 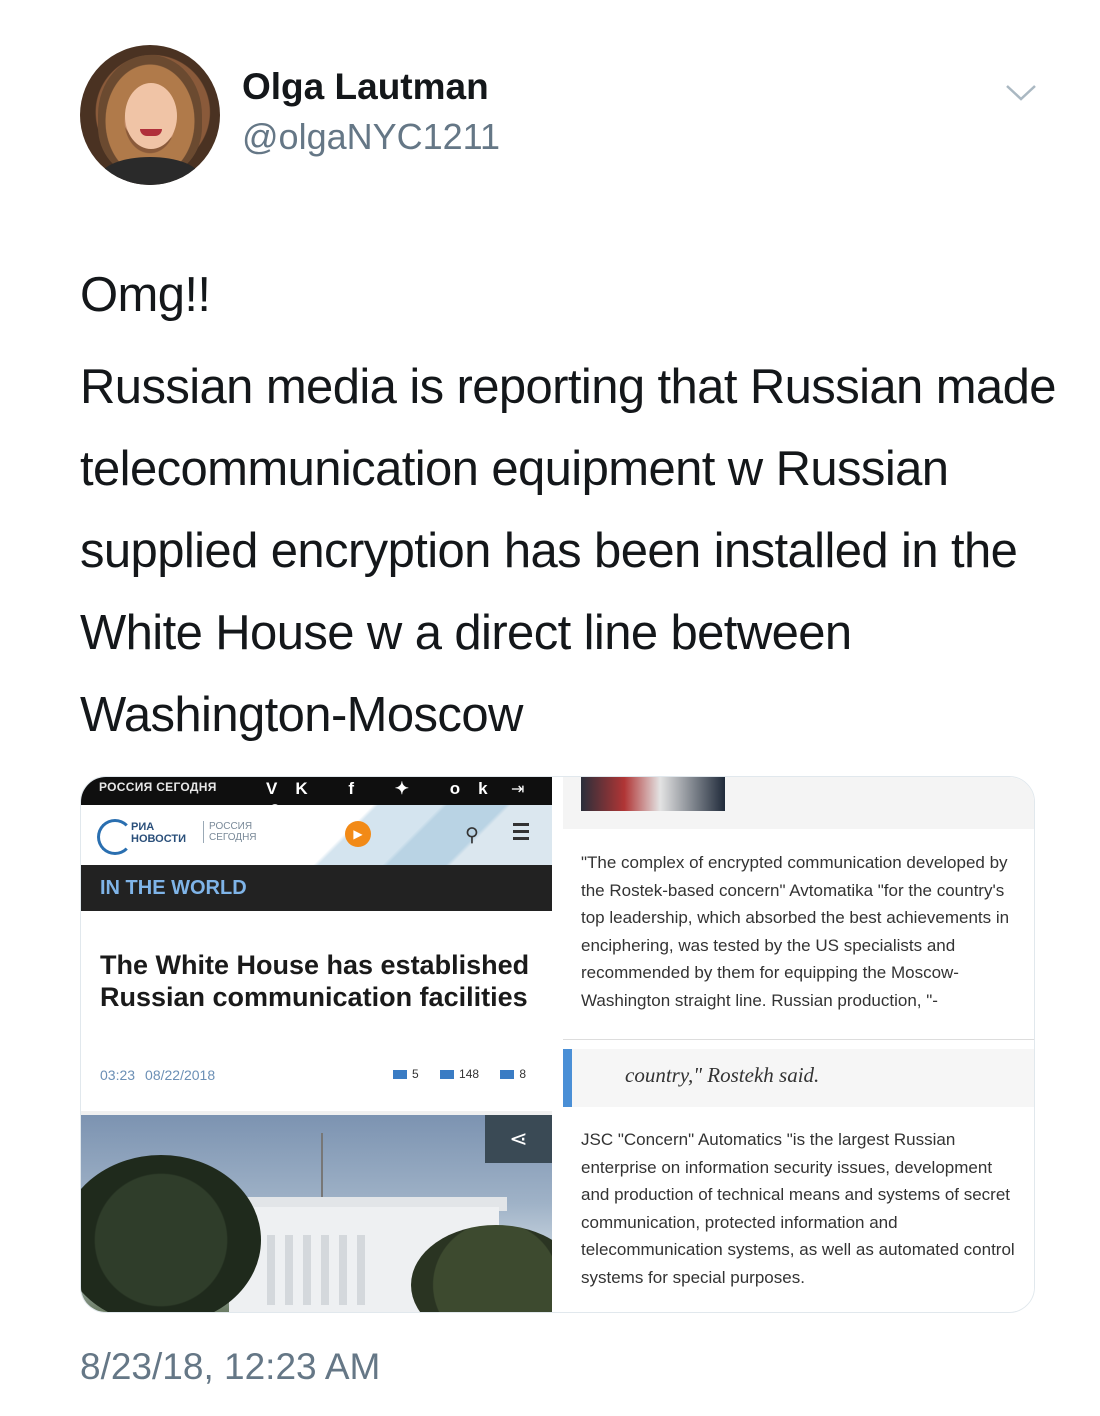 What do you see at coordinates (365, 87) in the screenshot?
I see `author-name: Olga Lautman` at bounding box center [365, 87].